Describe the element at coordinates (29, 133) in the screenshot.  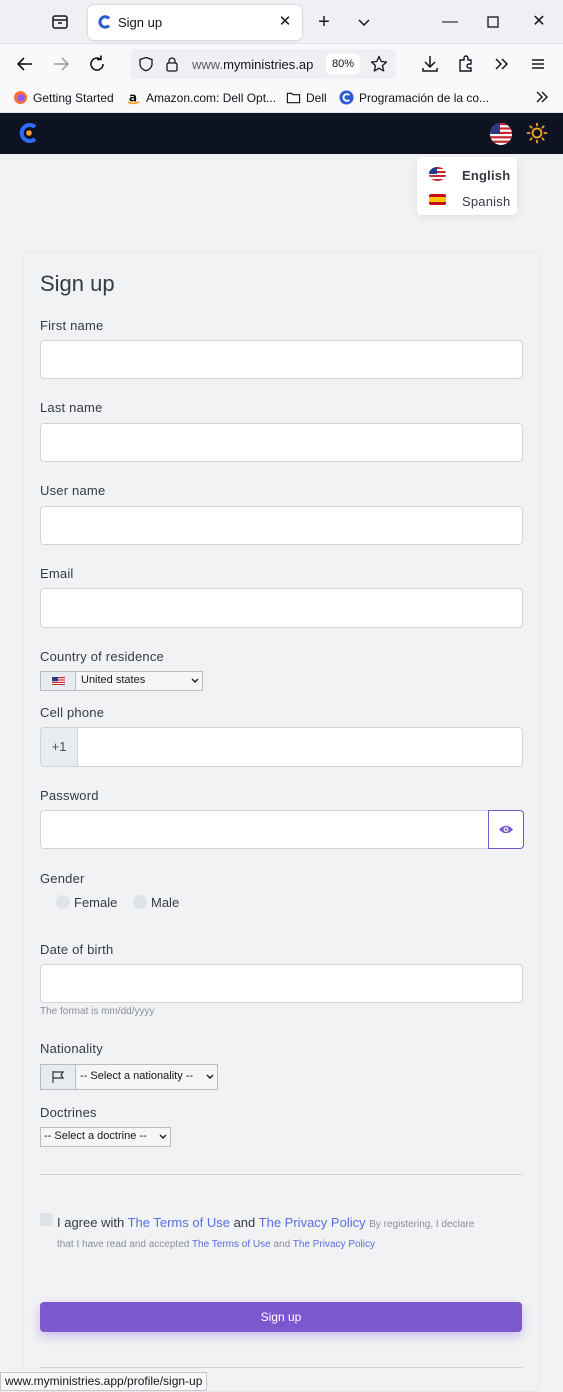
I see `app-logo-icon` at that location.